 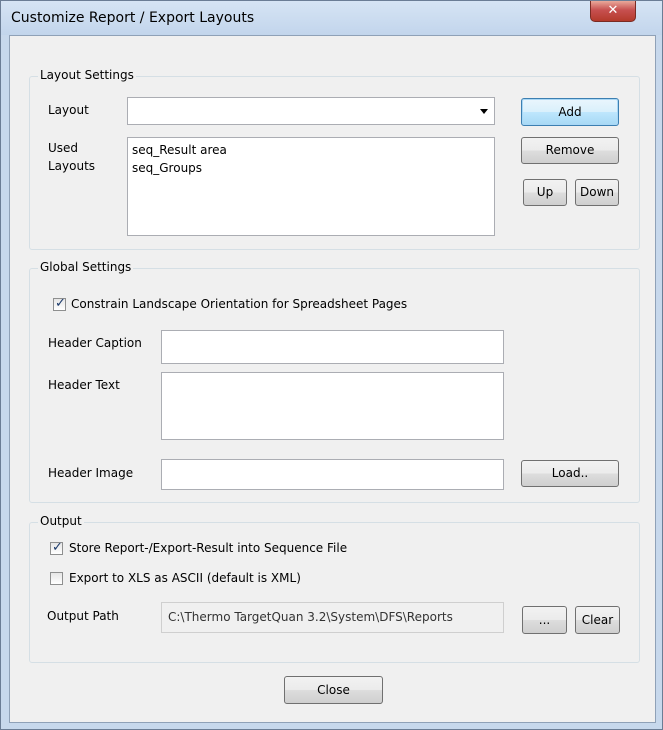 What do you see at coordinates (63, 148) in the screenshot?
I see `used-layouts-label-line1: Used` at bounding box center [63, 148].